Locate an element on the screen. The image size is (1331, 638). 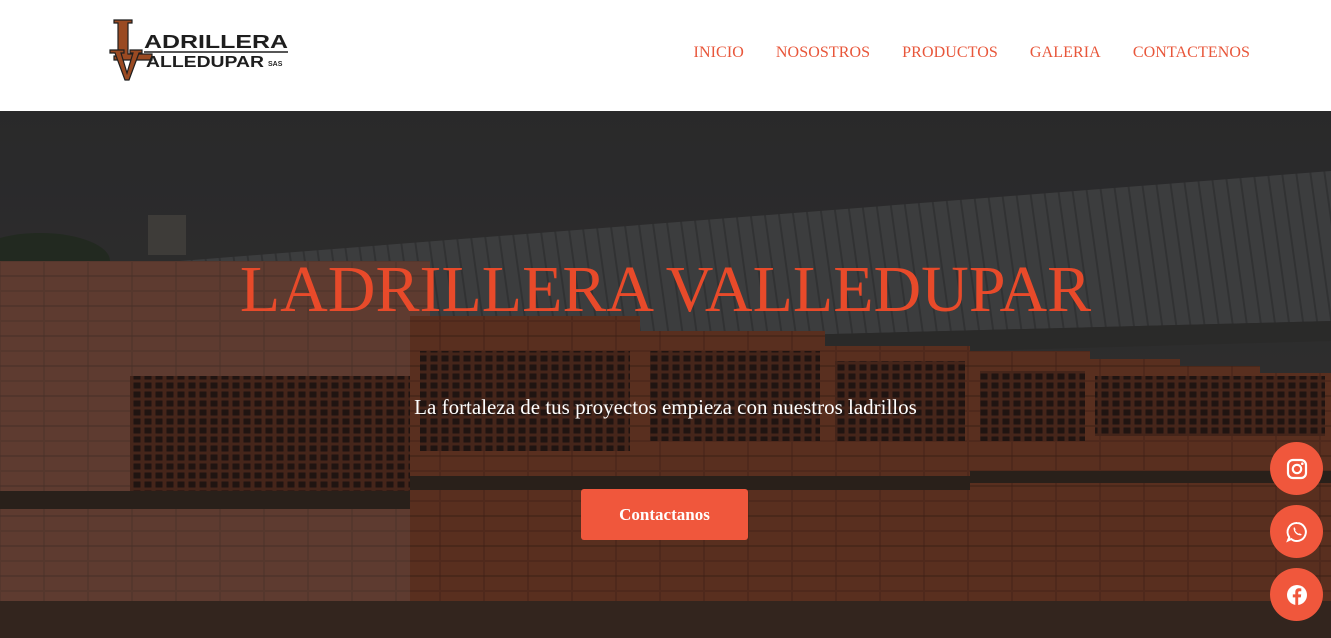
brand-logo: ADRILLERA ALLEDUPAR SAS is located at coordinates (200, 50).